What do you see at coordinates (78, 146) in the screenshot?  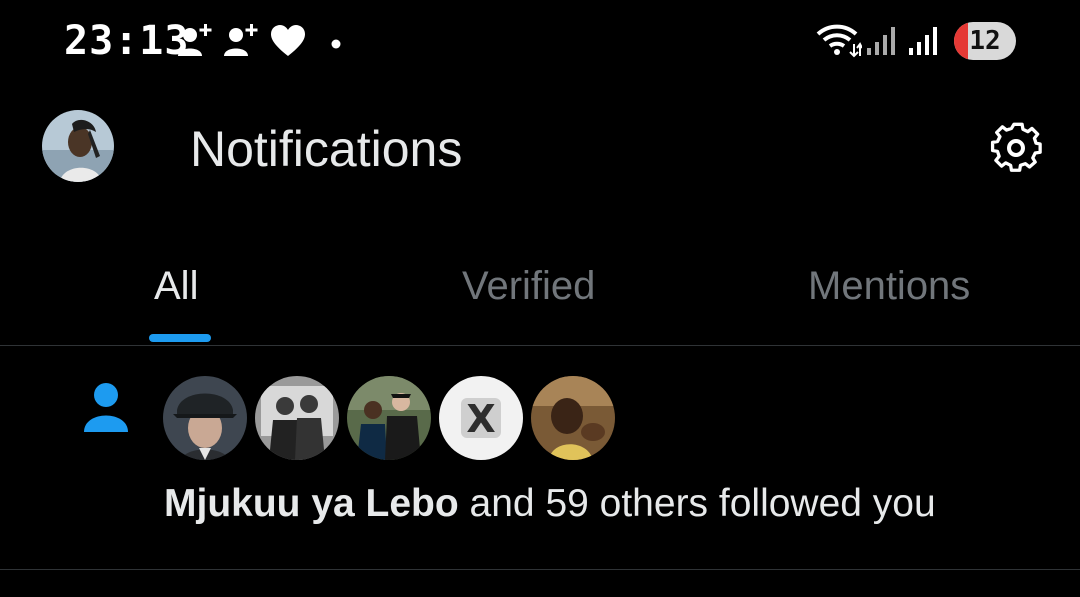 I see `profile-avatar` at bounding box center [78, 146].